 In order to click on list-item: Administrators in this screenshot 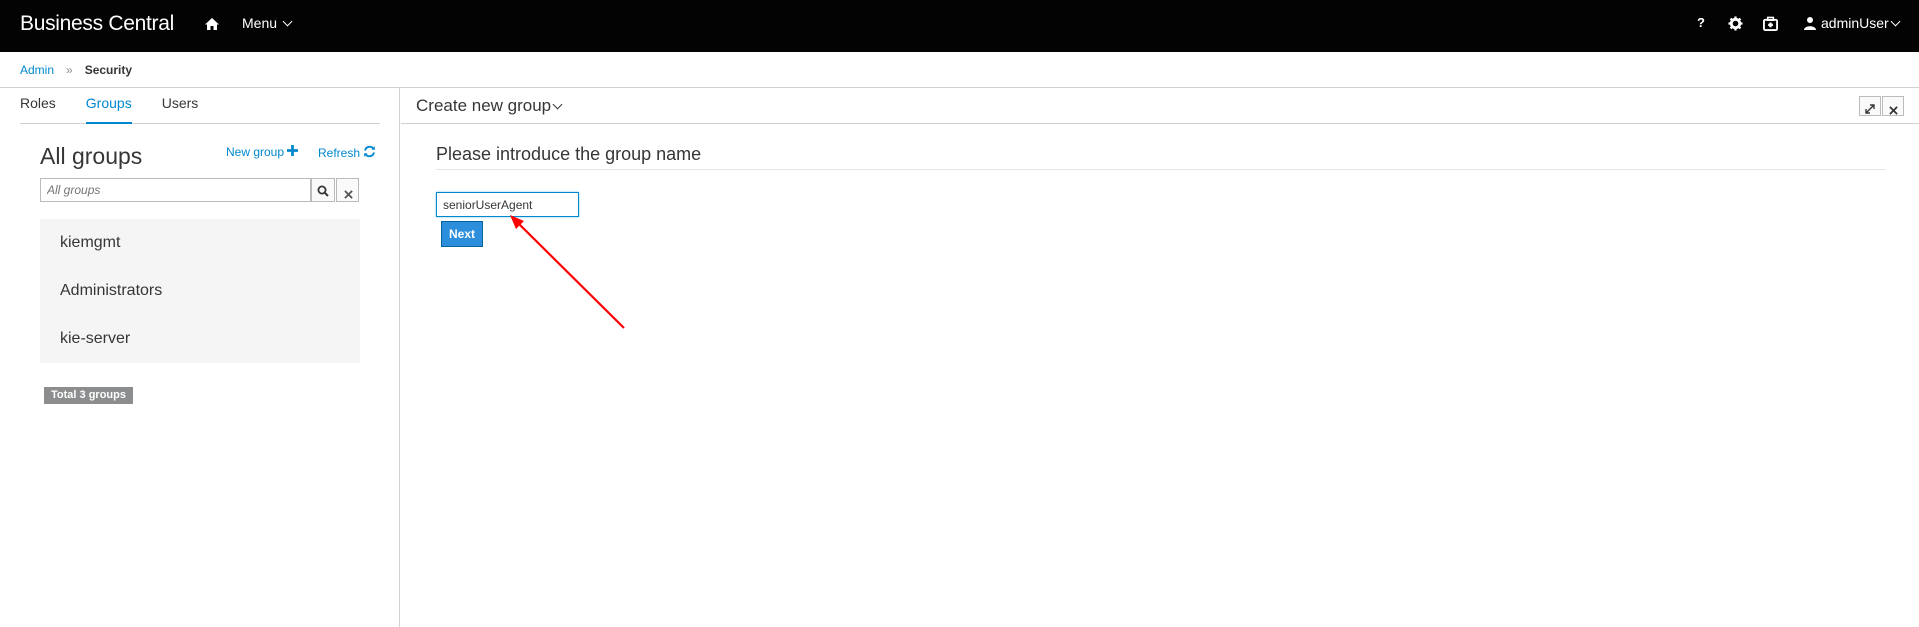, I will do `click(200, 291)`.